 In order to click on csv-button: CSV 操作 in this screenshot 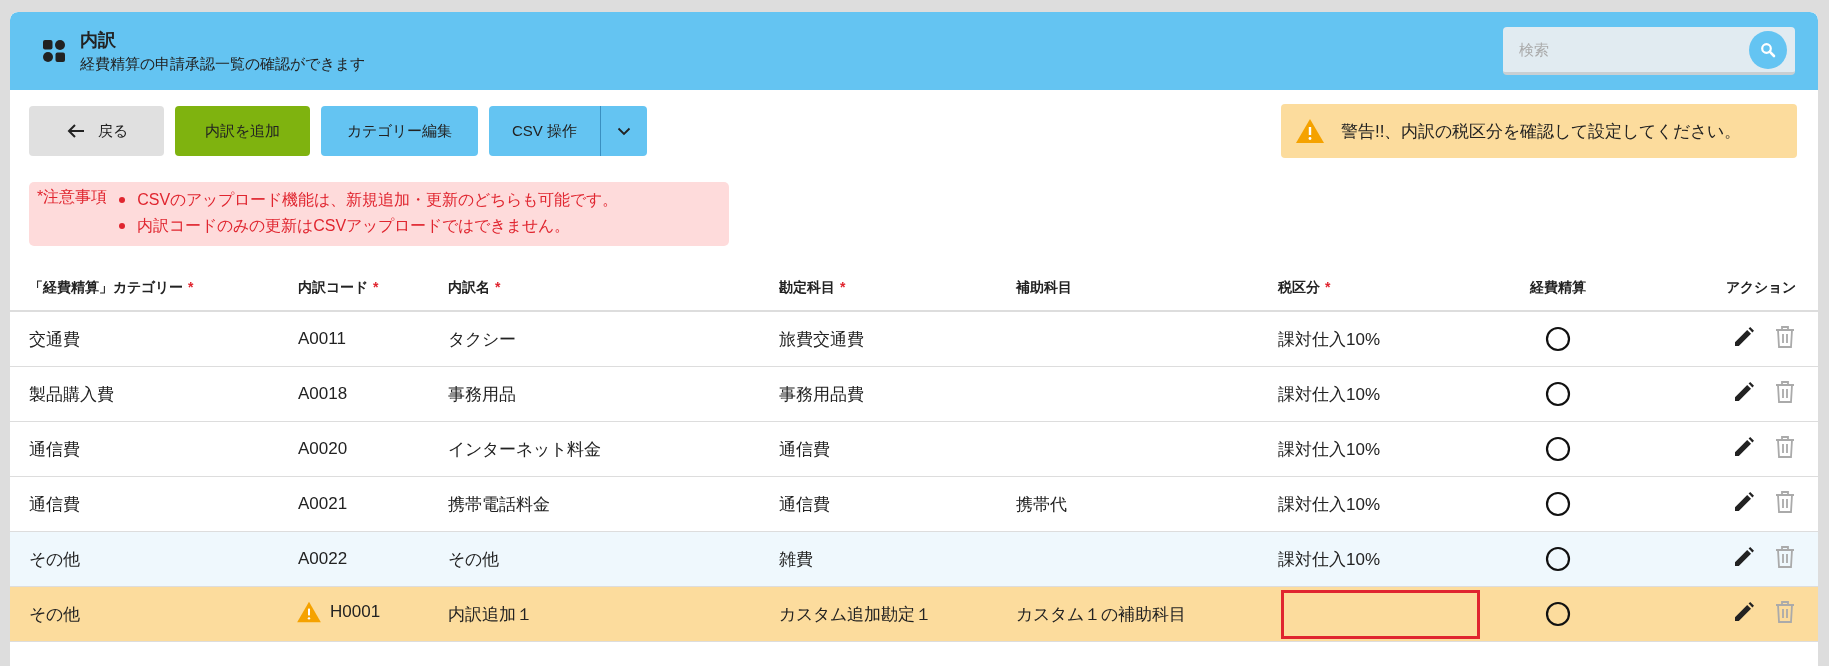, I will do `click(545, 131)`.